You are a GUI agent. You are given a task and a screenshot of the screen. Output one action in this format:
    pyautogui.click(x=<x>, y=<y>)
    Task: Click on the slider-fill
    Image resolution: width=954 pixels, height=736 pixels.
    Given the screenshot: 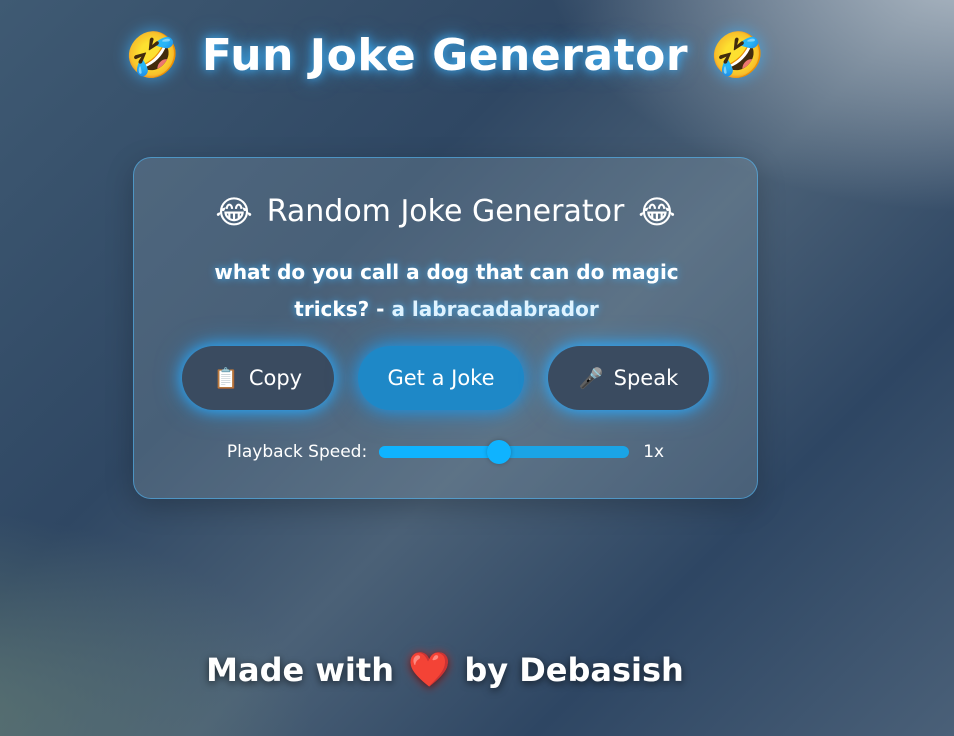 What is the action you would take?
    pyautogui.click(x=439, y=452)
    